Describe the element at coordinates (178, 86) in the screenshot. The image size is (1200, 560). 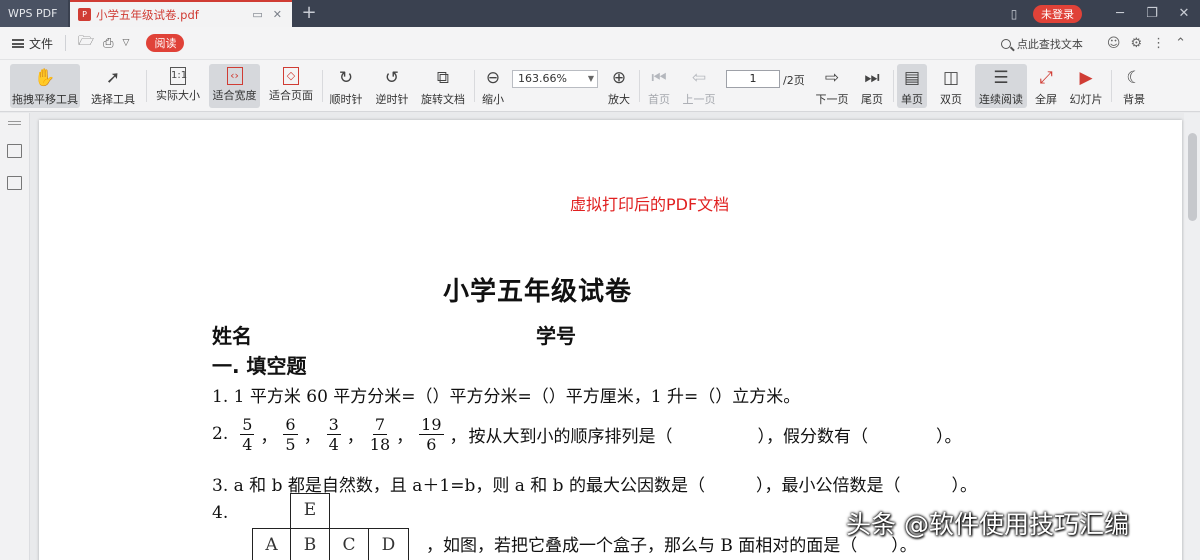
I see `actual-size-button: 1:1 实际大小` at that location.